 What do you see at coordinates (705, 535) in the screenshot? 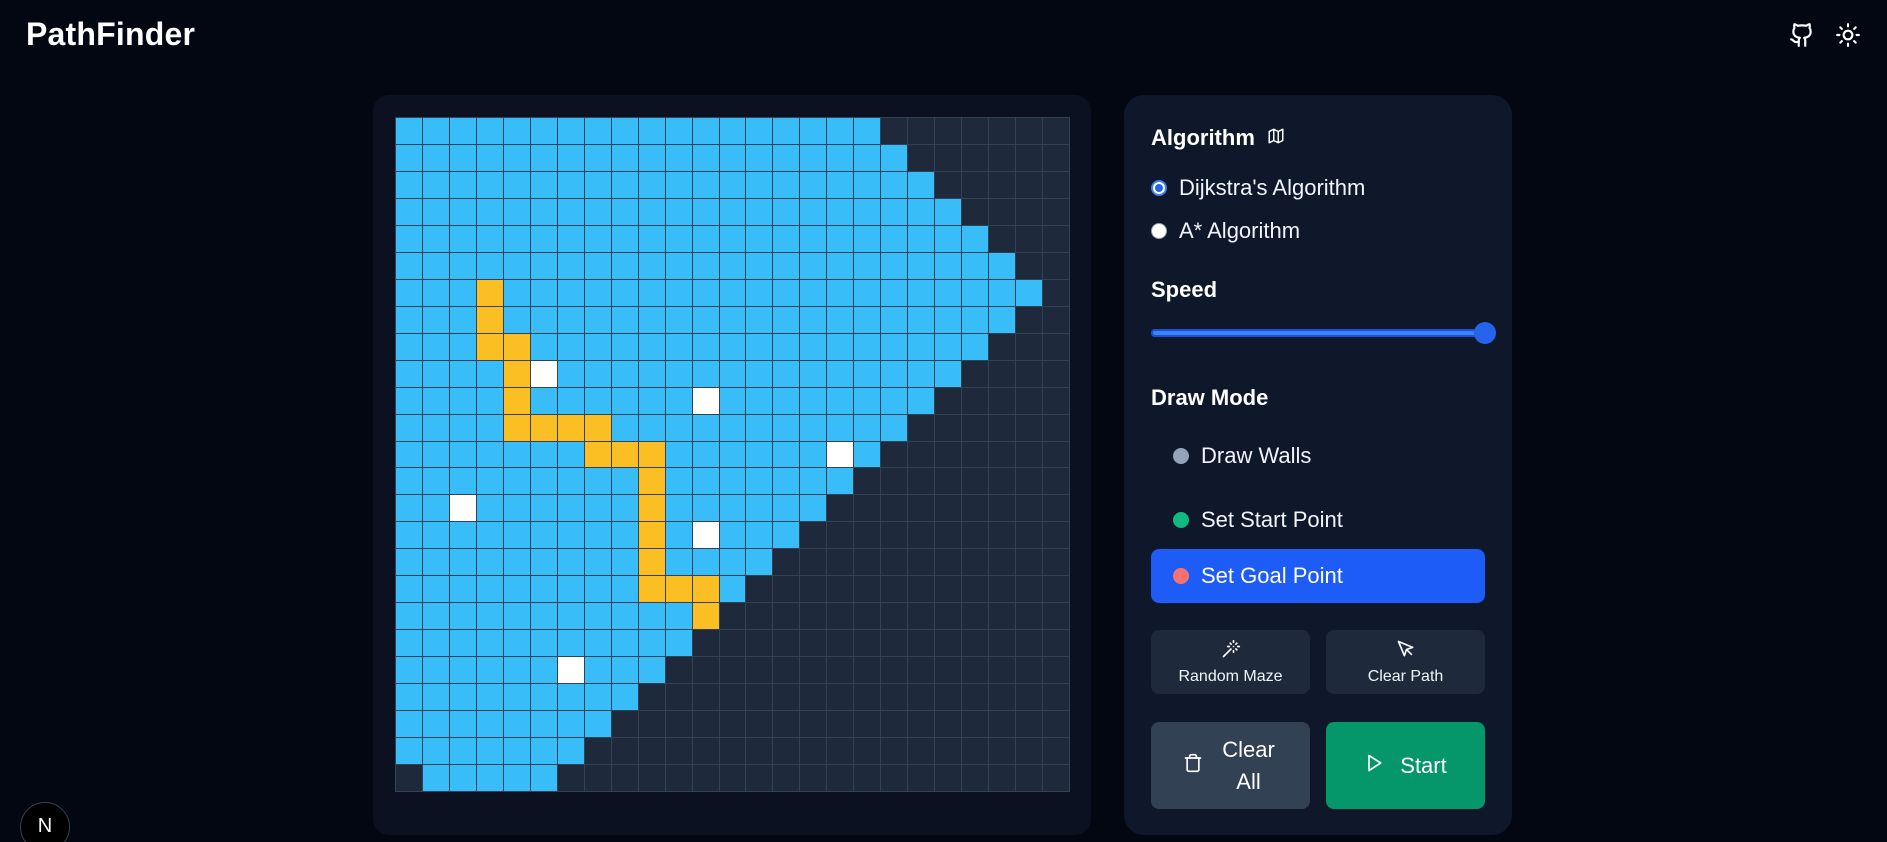
I see `wall-cell` at bounding box center [705, 535].